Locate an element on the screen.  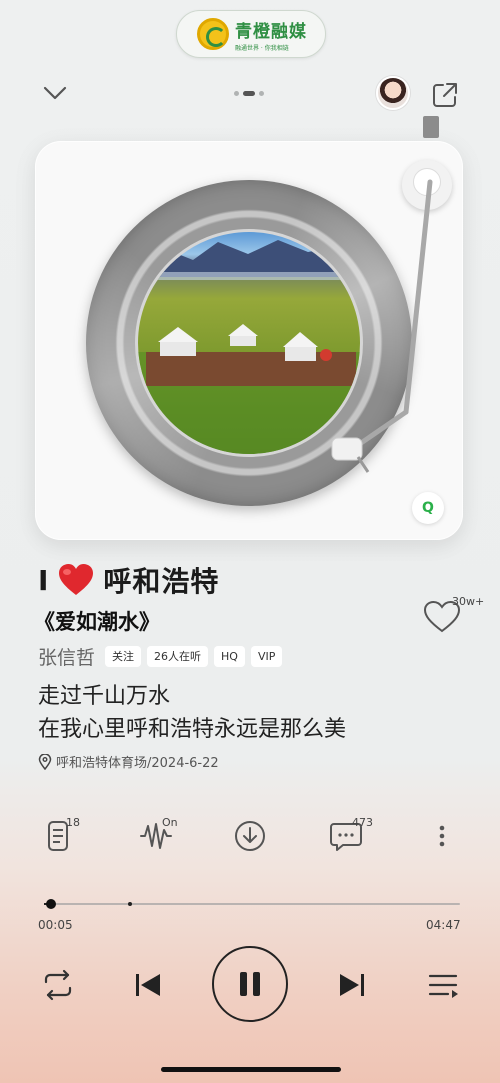
more-button is located at coordinates (442, 836).